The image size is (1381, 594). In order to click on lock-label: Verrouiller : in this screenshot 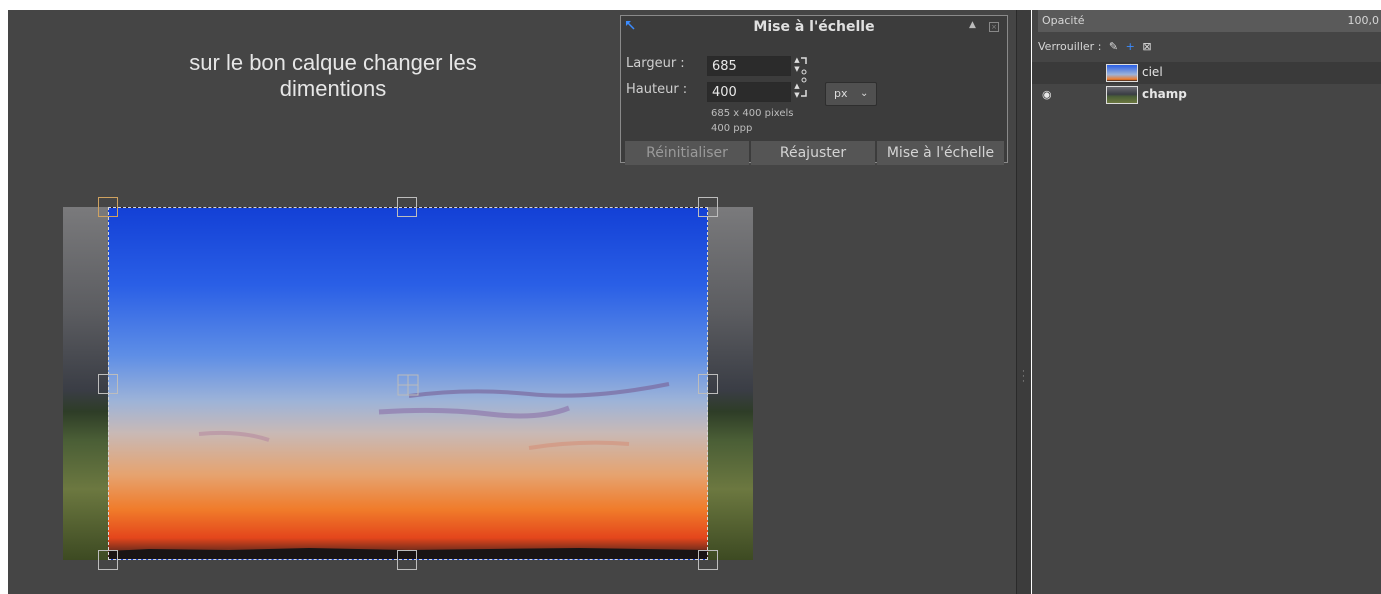, I will do `click(1070, 46)`.